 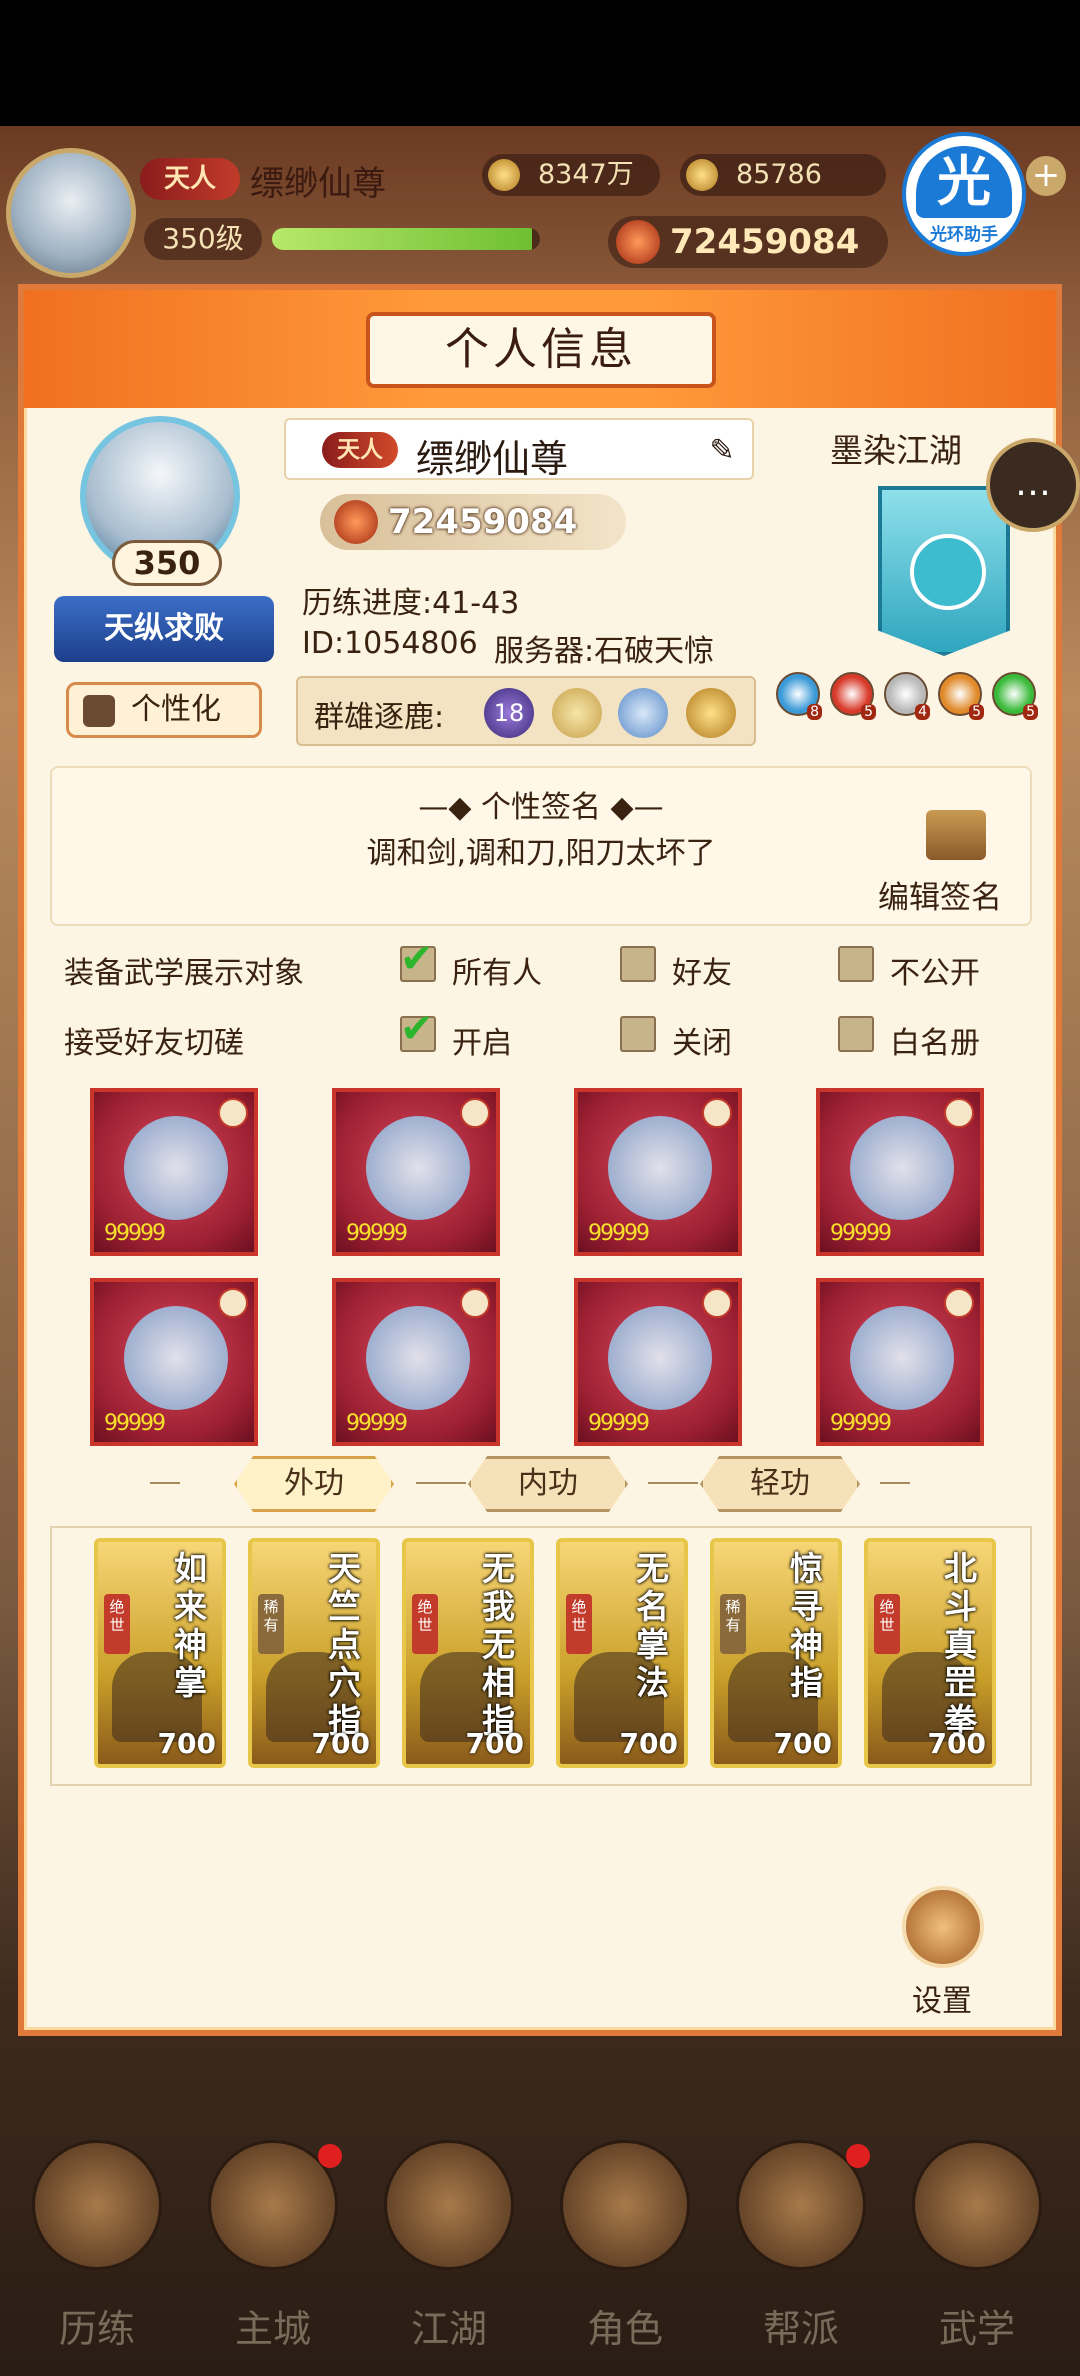 I want to click on equip-slot-jade-ring: 99999, so click(x=900, y=1362).